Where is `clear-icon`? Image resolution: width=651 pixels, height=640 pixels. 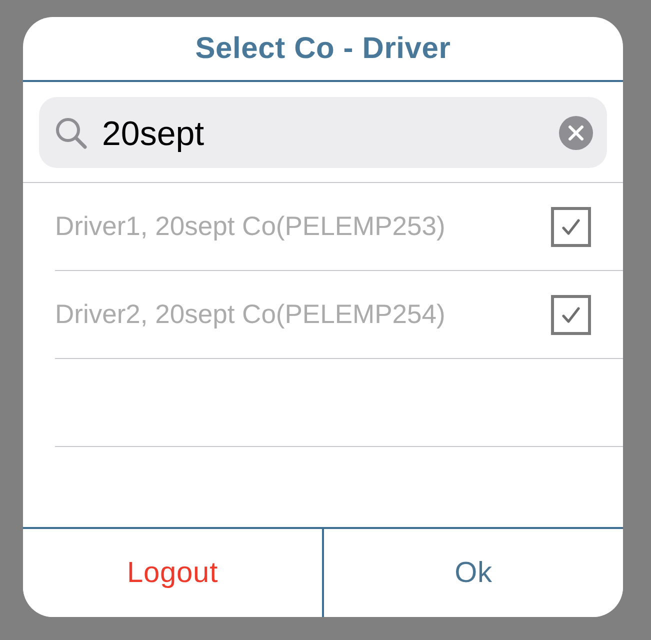
clear-icon is located at coordinates (576, 133).